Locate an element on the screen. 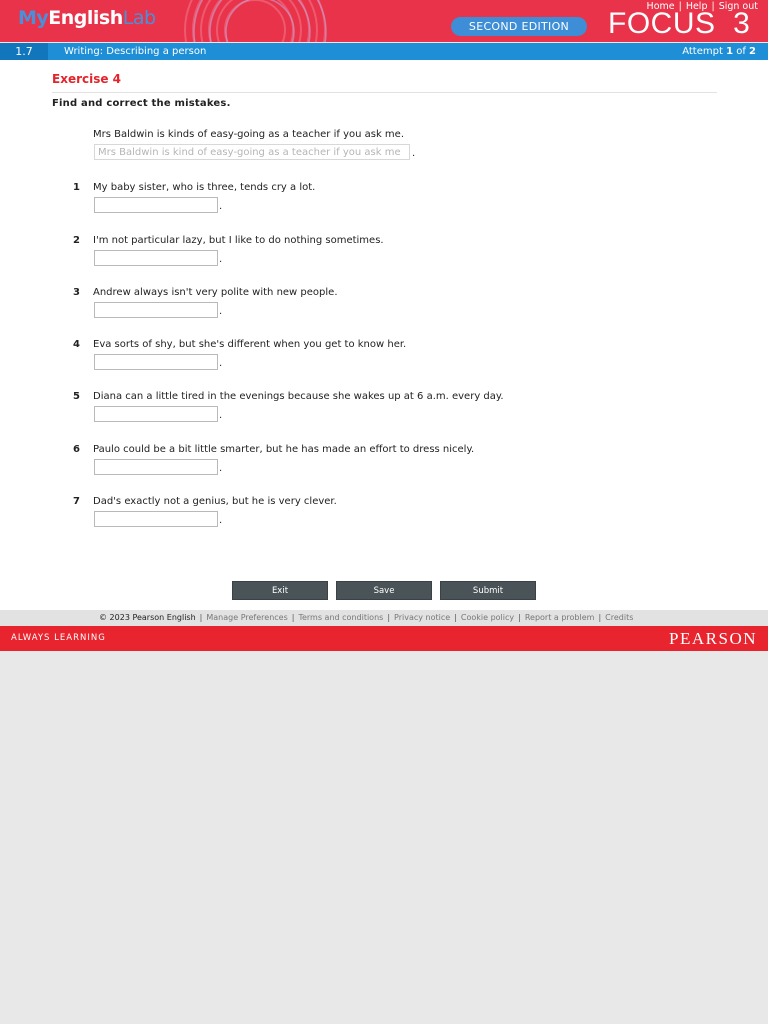  terms-link: Terms and conditions is located at coordinates (340, 617).